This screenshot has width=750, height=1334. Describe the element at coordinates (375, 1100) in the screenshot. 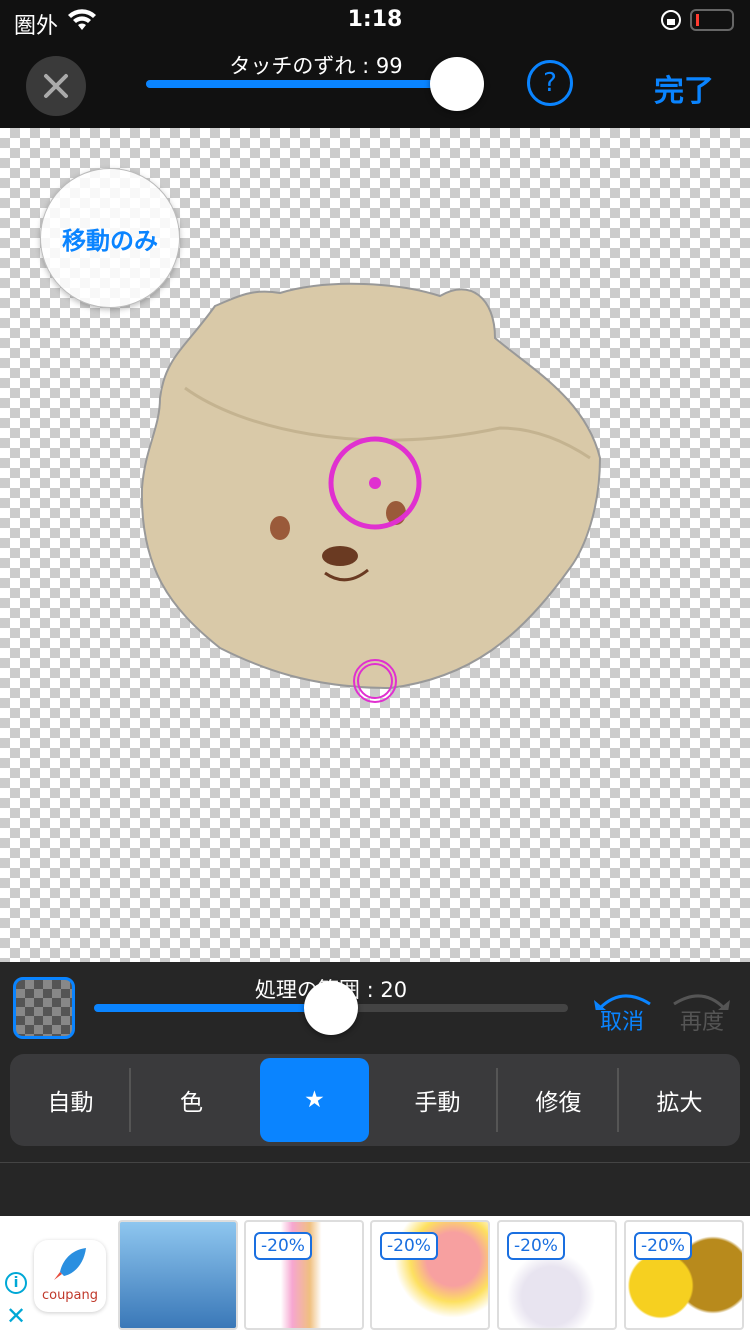

I see `mode-tabs: 自動 色 ★ 手動 修復 拡大` at that location.